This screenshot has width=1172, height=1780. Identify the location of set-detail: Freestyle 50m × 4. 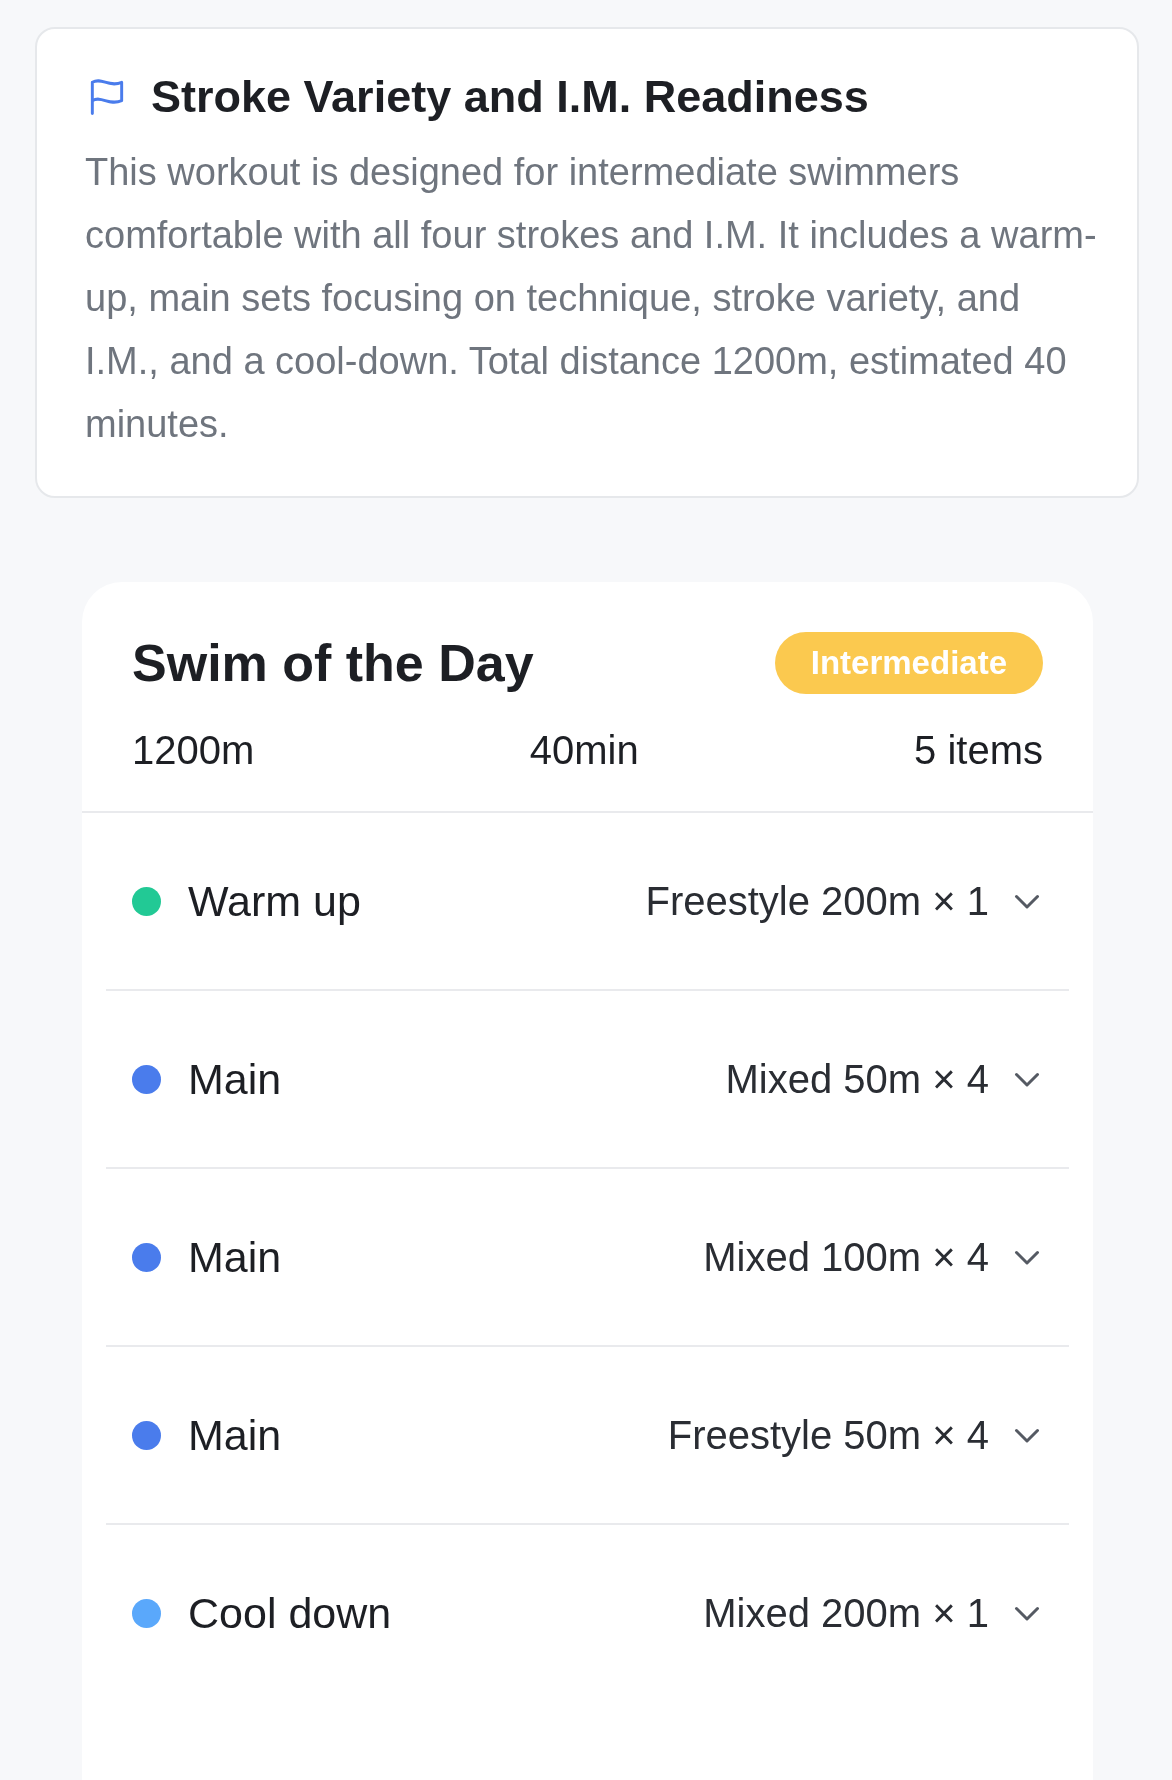
(828, 1435).